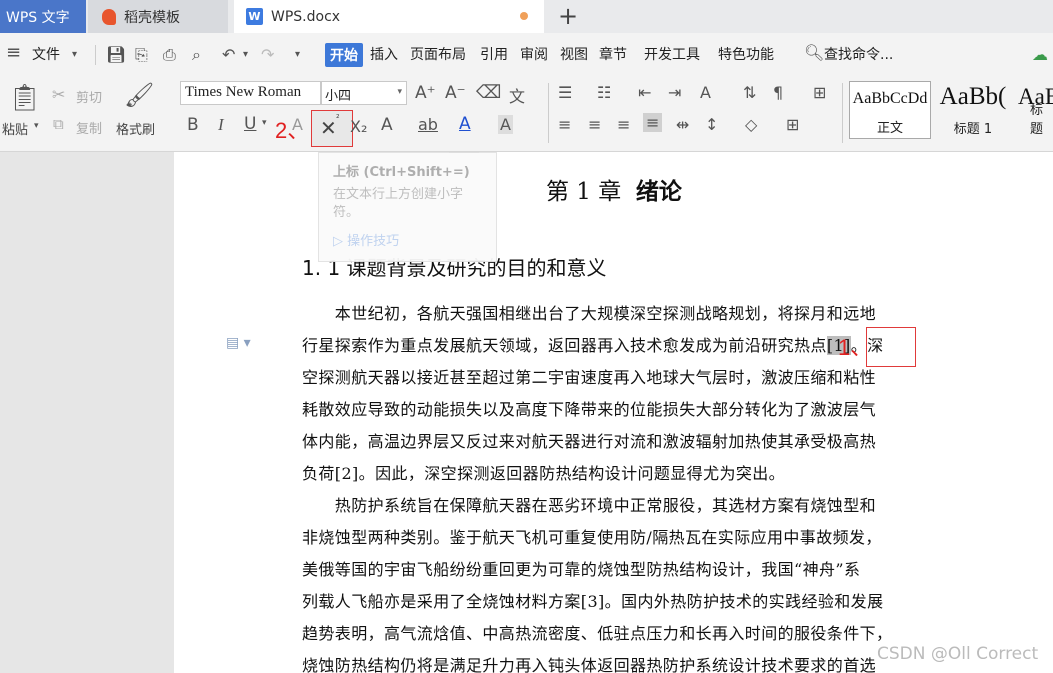 This screenshot has height=673, width=1053. What do you see at coordinates (116, 54) in the screenshot?
I see `save-icon: 💾︎` at bounding box center [116, 54].